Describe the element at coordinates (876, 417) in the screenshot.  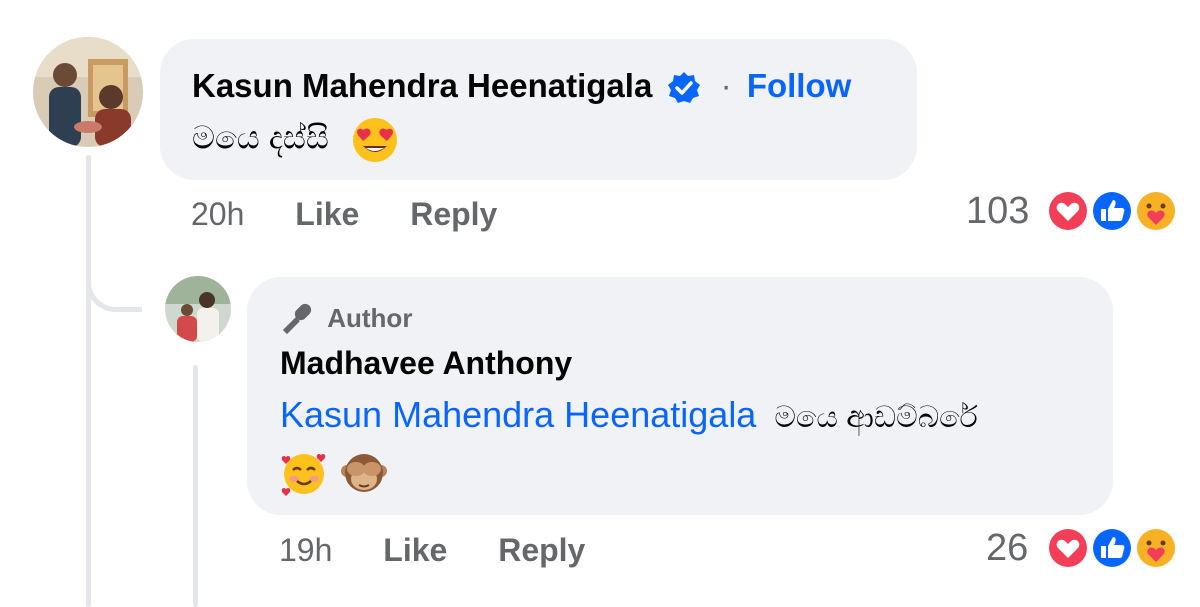
I see `reply-text: මයෙ ආඩම්බරේ` at that location.